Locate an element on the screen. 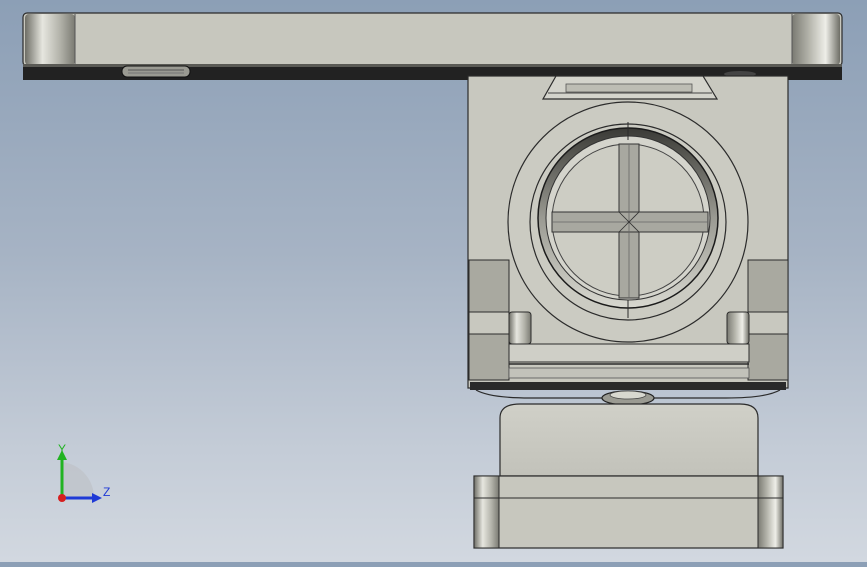 This screenshot has width=867, height=567. body-underside is located at coordinates (628, 394).